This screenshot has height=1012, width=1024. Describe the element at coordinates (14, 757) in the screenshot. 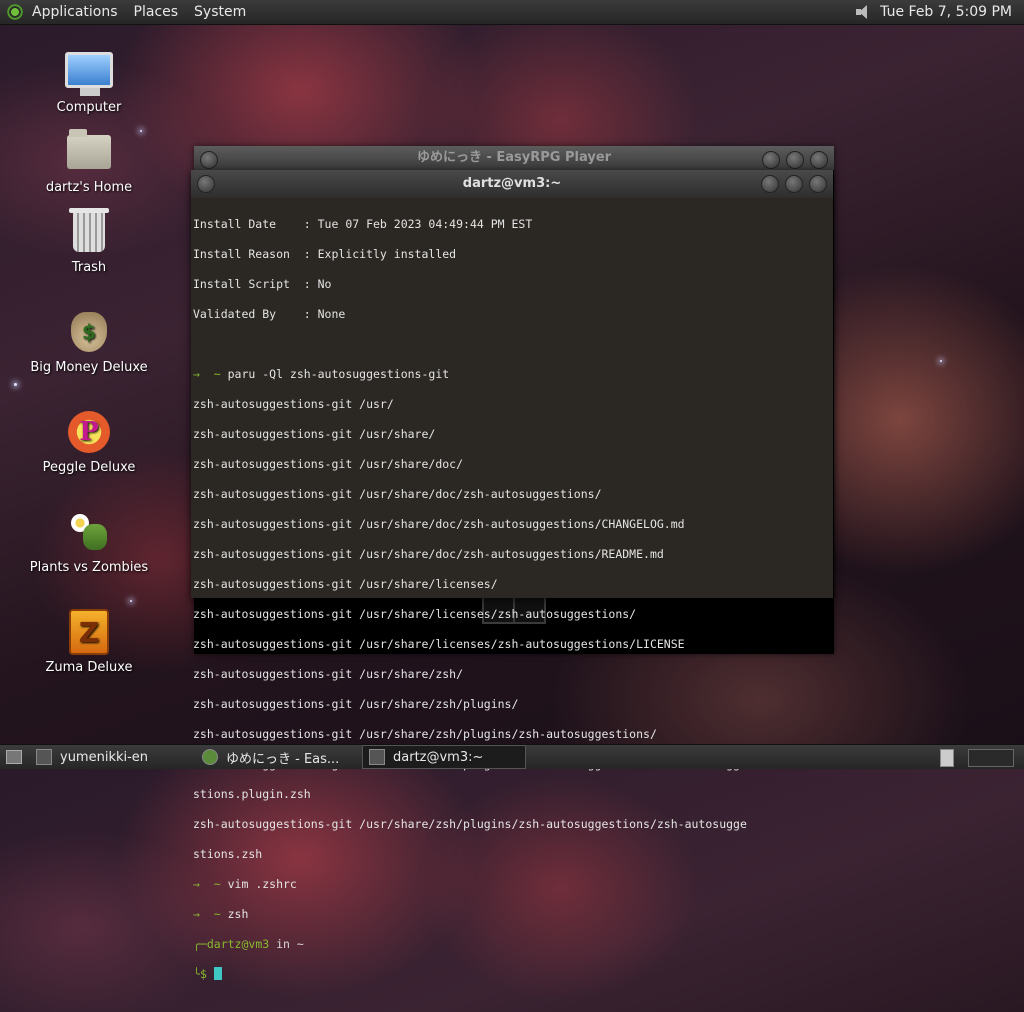

I see `show-desktop-icon` at that location.